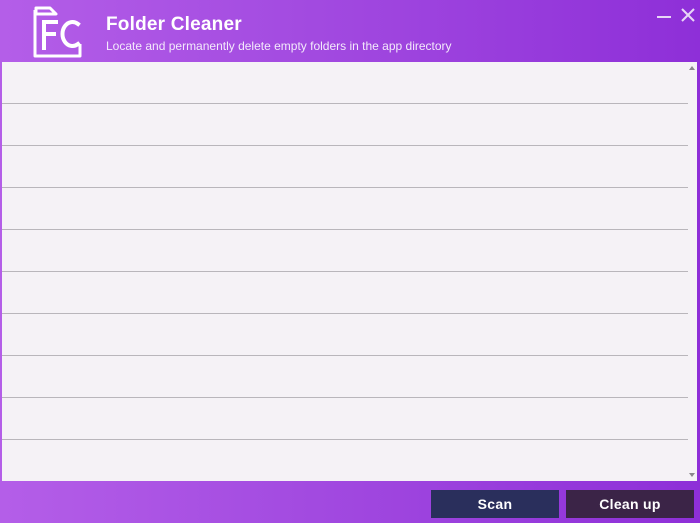  What do you see at coordinates (692, 68) in the screenshot?
I see `scroll-up-icon` at bounding box center [692, 68].